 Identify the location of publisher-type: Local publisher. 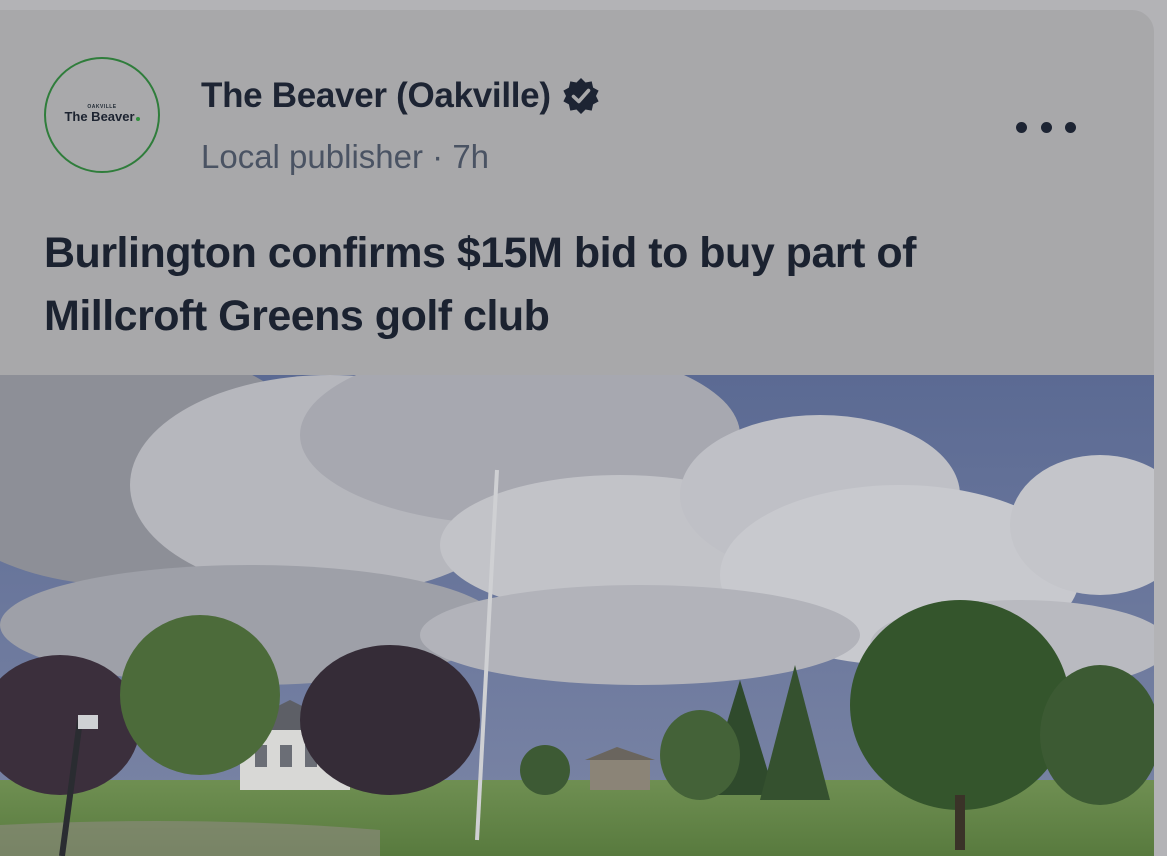
(312, 156).